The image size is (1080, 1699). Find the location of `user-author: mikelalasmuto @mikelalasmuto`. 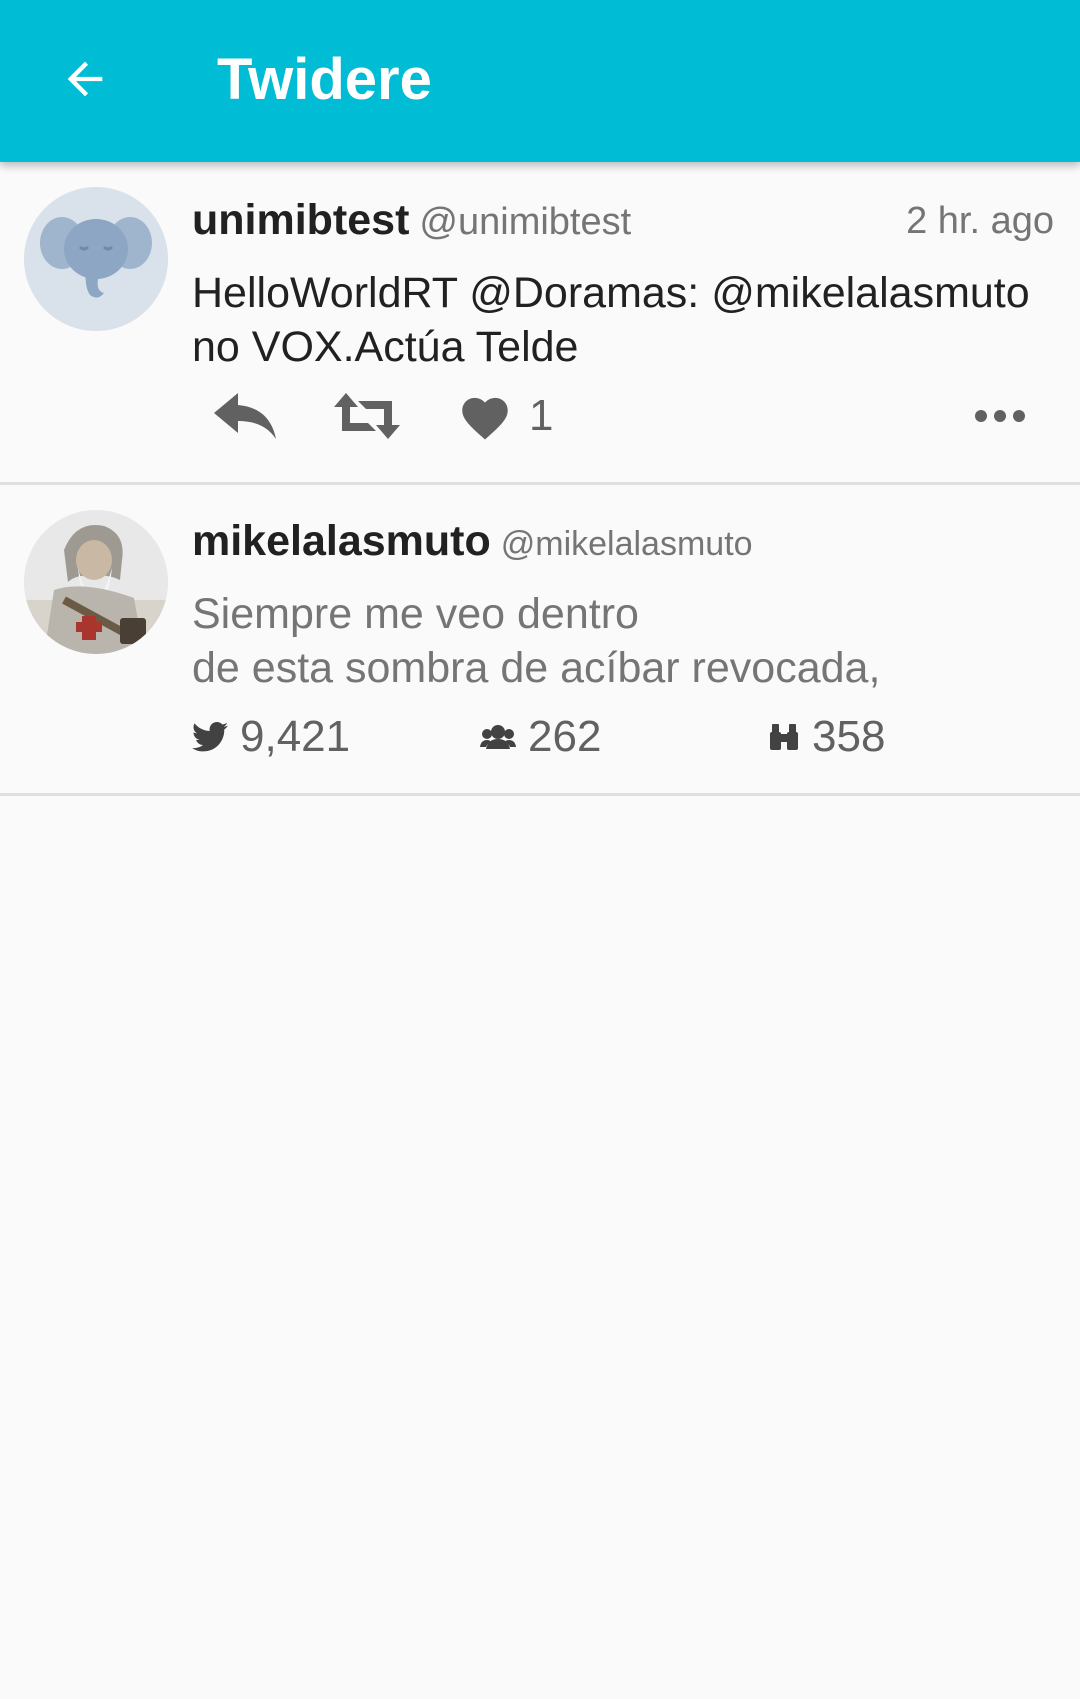

user-author: mikelalasmuto @mikelalasmuto is located at coordinates (472, 541).